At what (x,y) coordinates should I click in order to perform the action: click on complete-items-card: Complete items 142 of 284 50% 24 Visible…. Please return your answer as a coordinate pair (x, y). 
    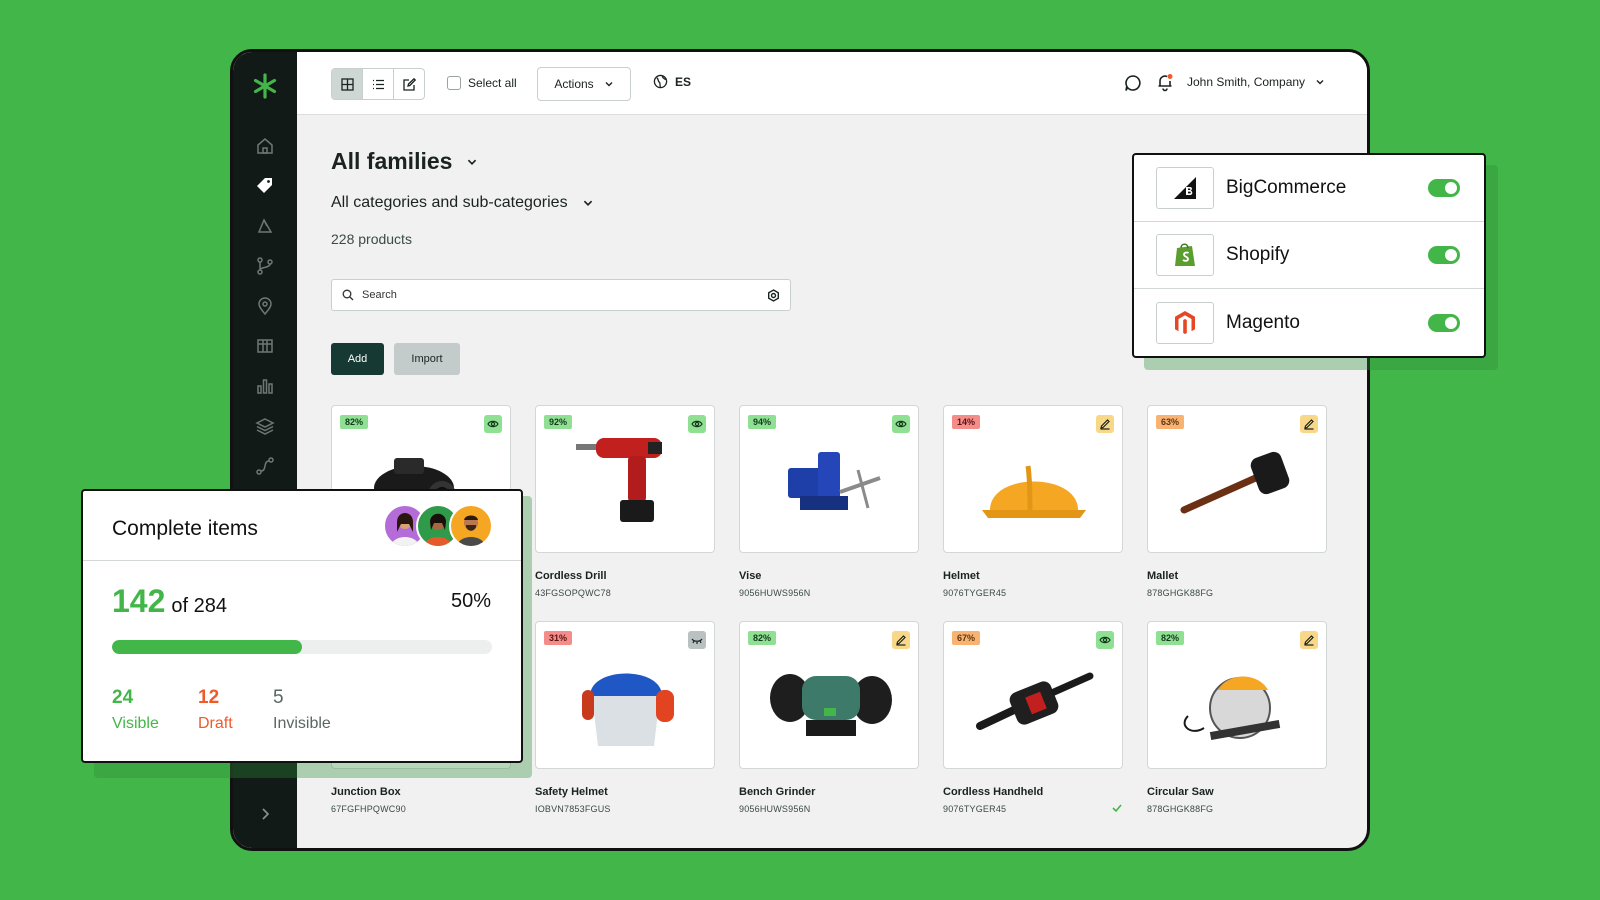
    Looking at the image, I should click on (302, 626).